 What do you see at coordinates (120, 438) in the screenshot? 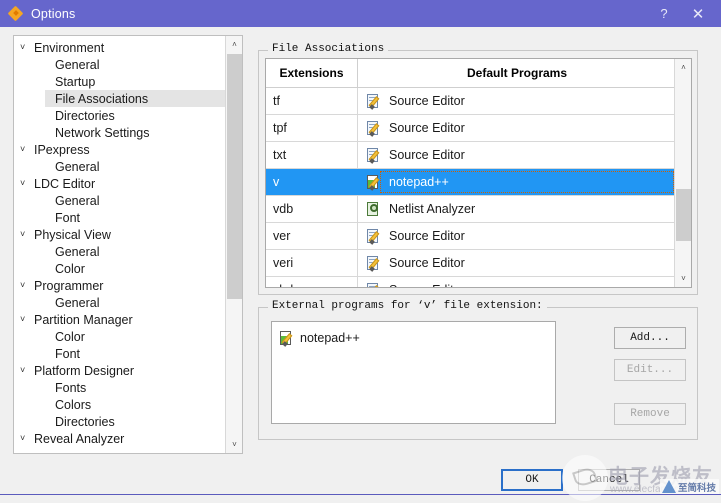
I see `sidebar-item-reveal-analyzer: ˅ Reveal Analyzer` at bounding box center [120, 438].